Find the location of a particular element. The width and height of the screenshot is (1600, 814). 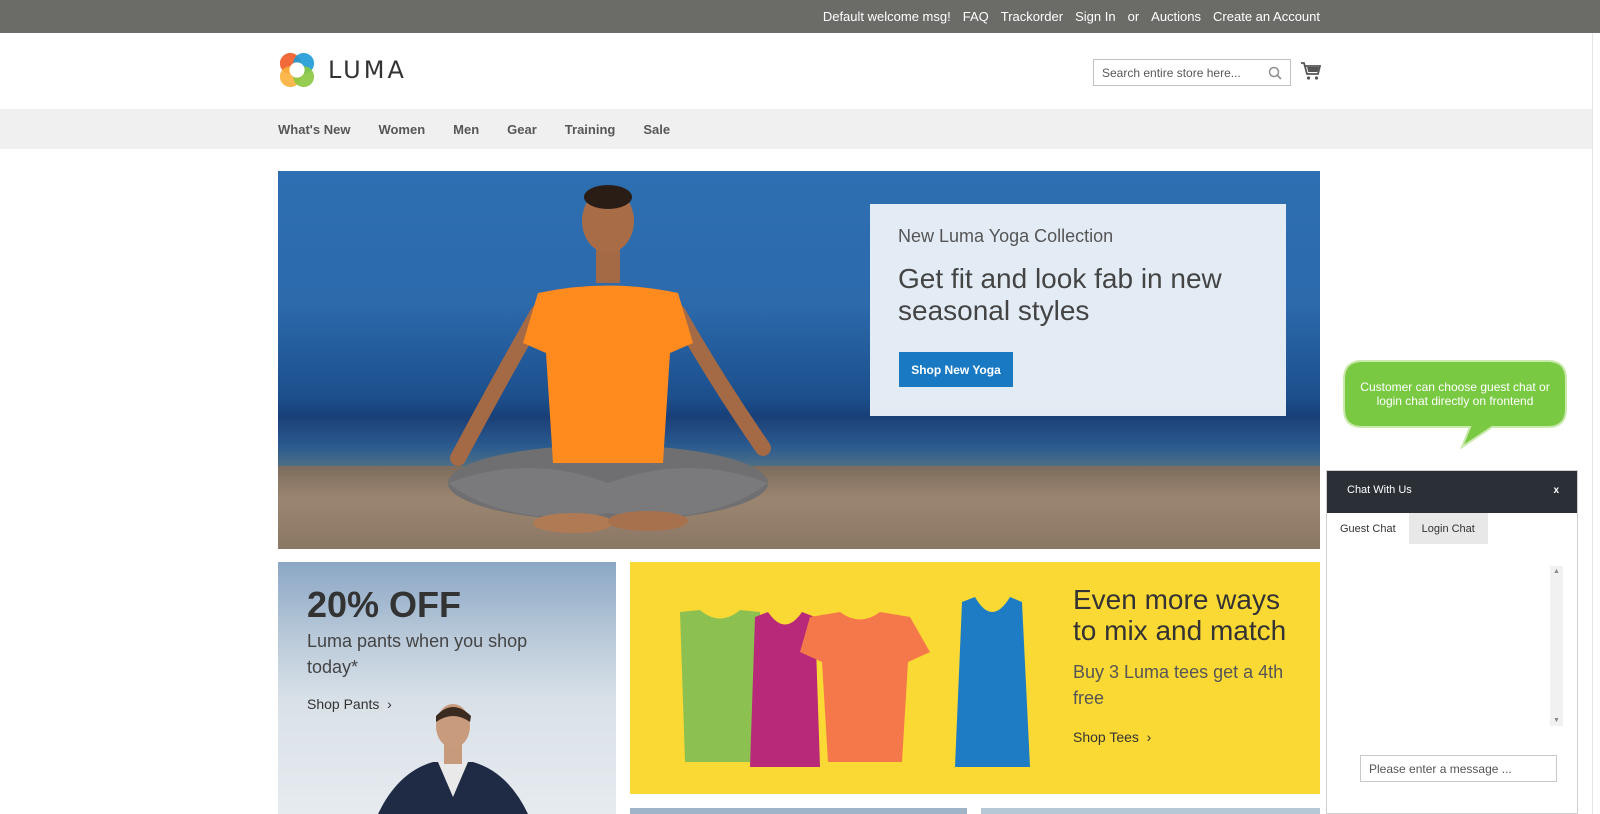

hero-subtitle: New Luma Yoga Collection is located at coordinates (1006, 236).